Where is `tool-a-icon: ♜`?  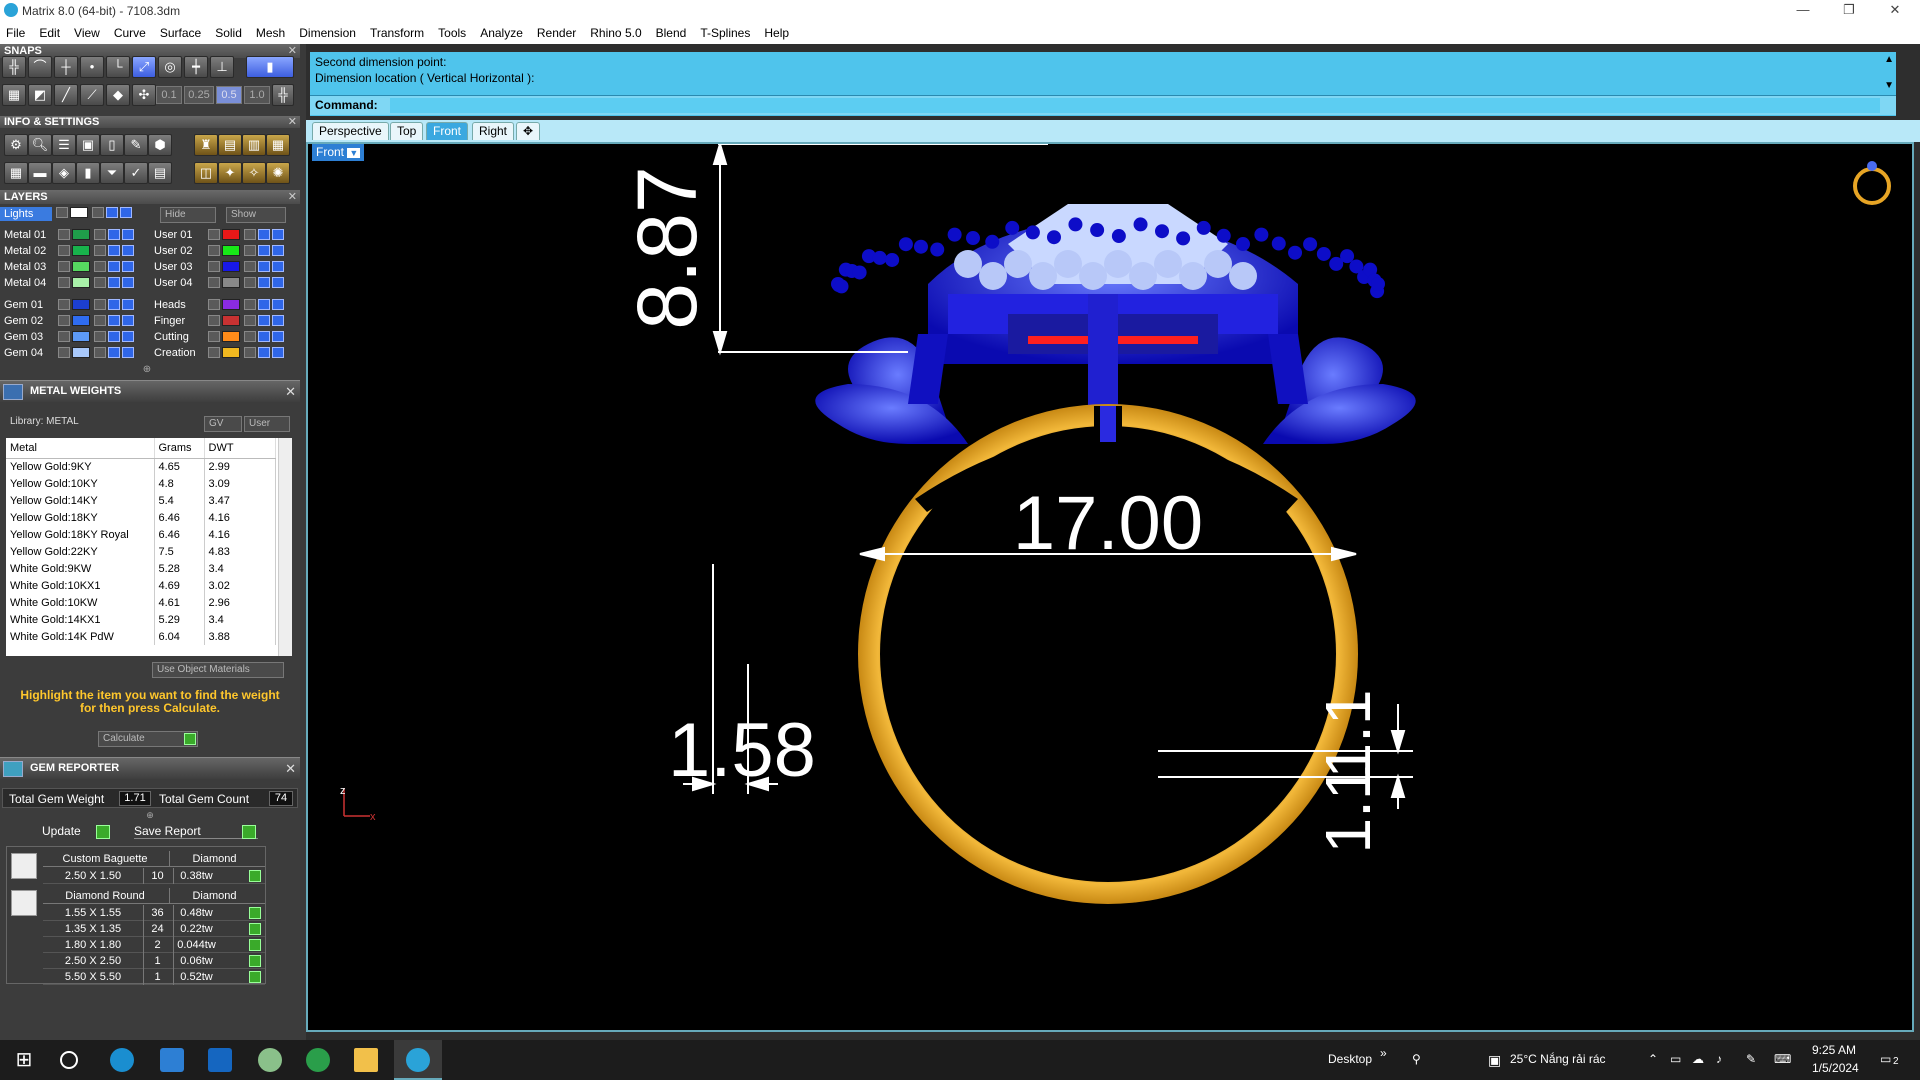 tool-a-icon: ♜ is located at coordinates (206, 145).